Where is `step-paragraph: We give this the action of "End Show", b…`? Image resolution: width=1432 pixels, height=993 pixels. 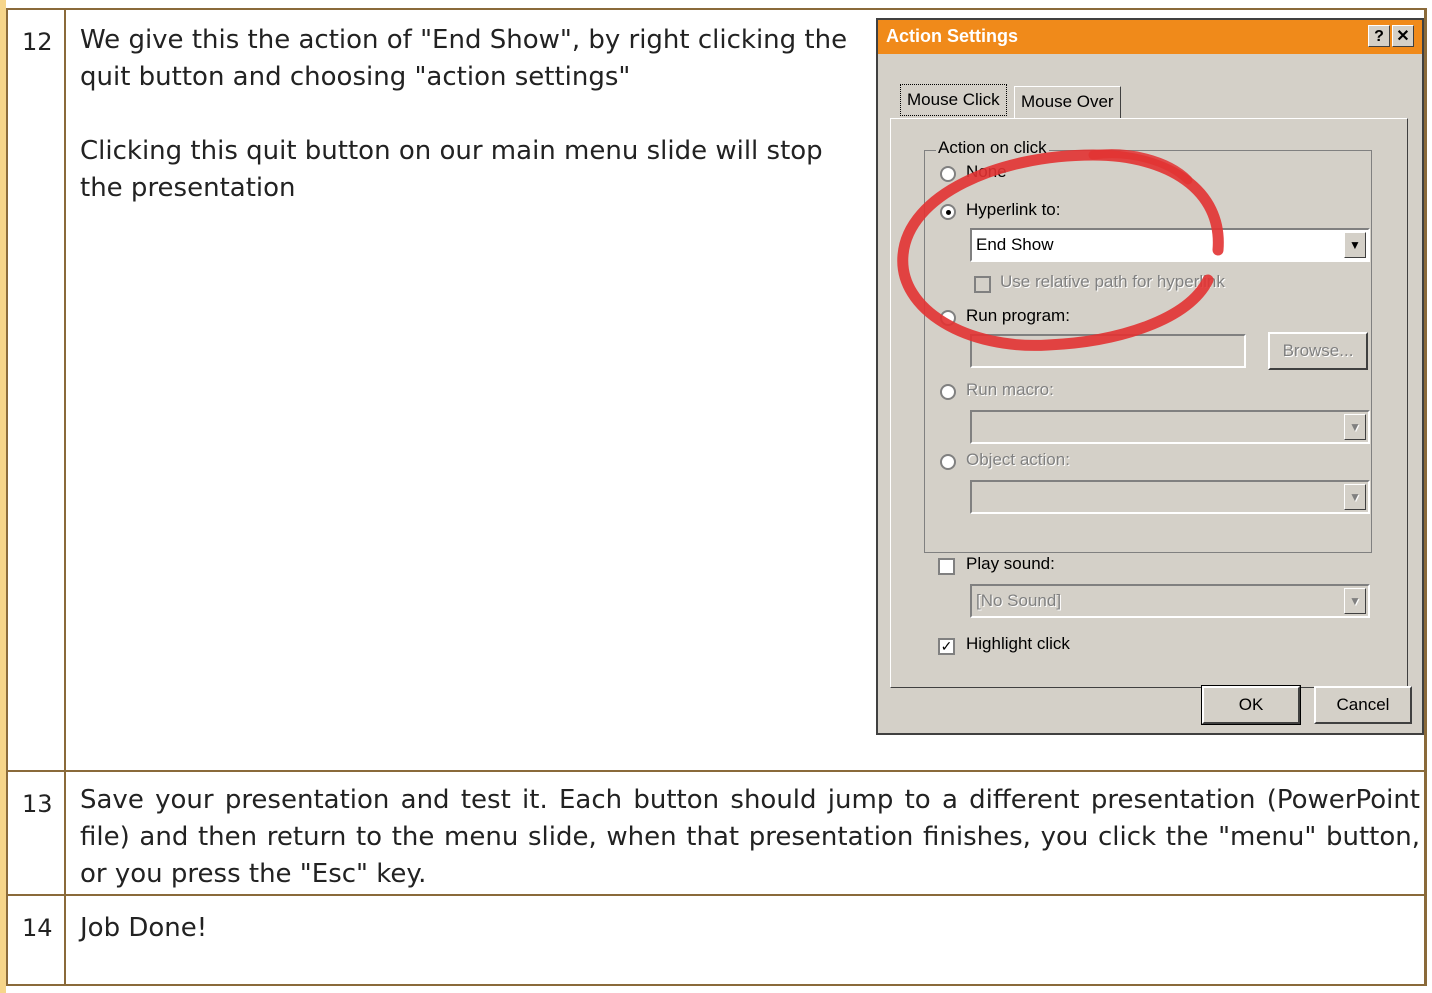
step-paragraph: We give this the action of "End Show", b… is located at coordinates (464, 58).